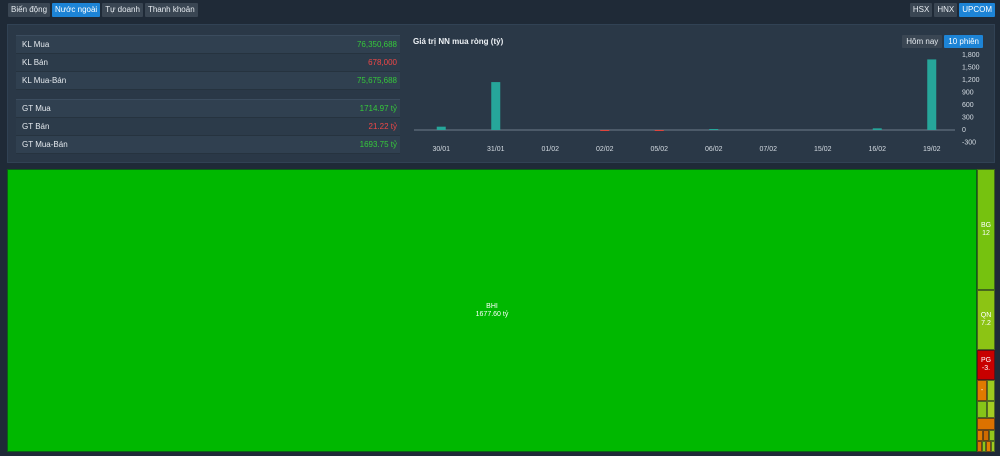  What do you see at coordinates (171, 10) in the screenshot?
I see `tab-thanh-khoan: Thanh khoản` at bounding box center [171, 10].